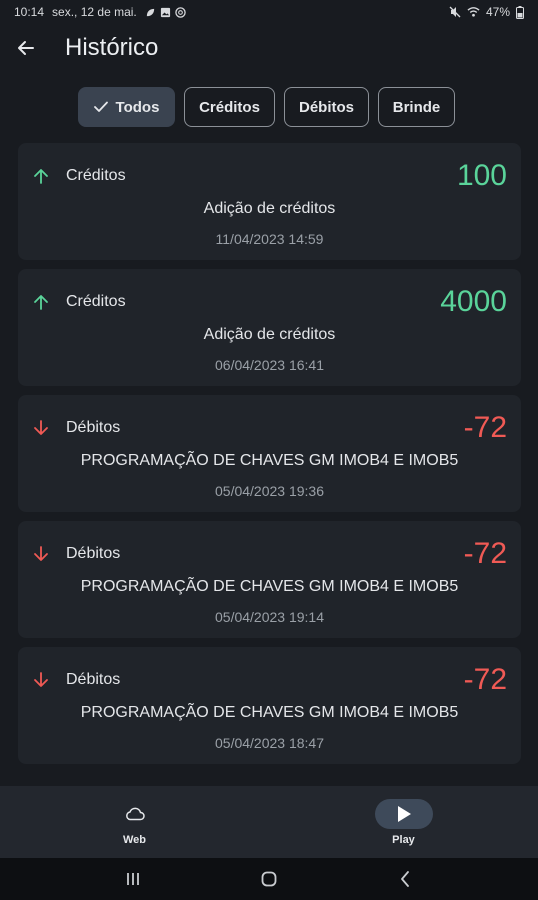 The image size is (538, 900). I want to click on filter-chip-brinde: Brinde, so click(416, 107).